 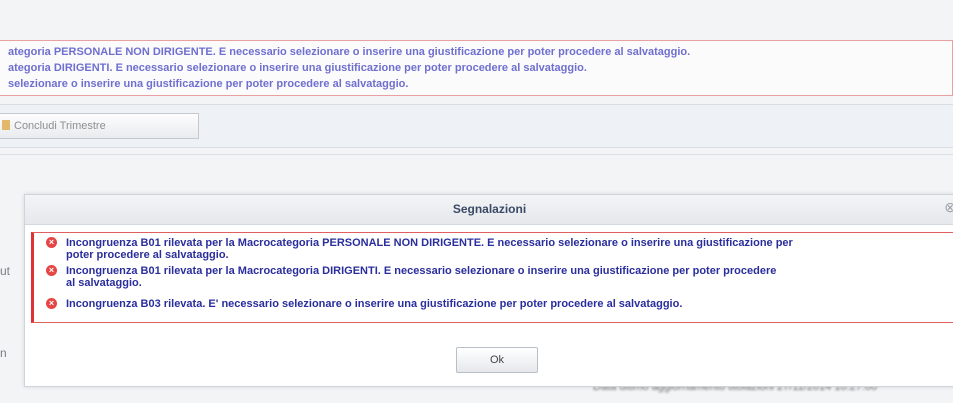 I want to click on close-icon: ⊗, so click(x=948, y=207).